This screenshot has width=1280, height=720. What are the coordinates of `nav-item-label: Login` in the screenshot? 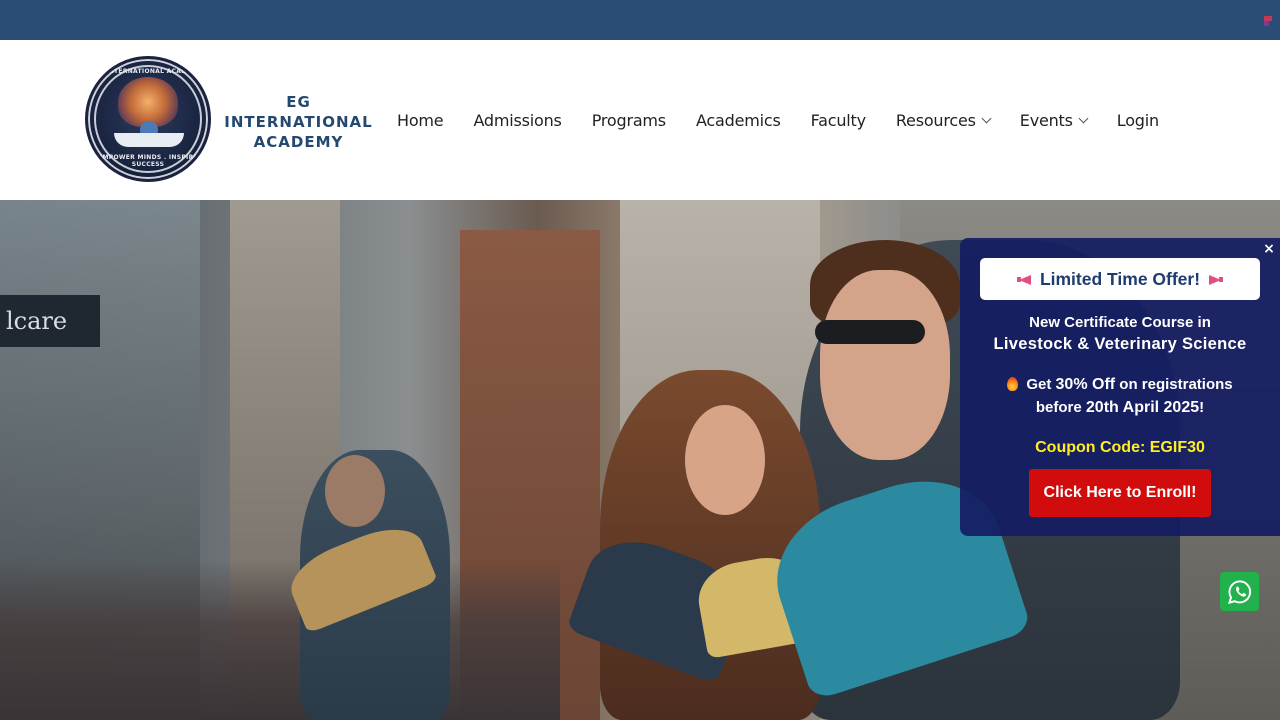 It's located at (1137, 120).